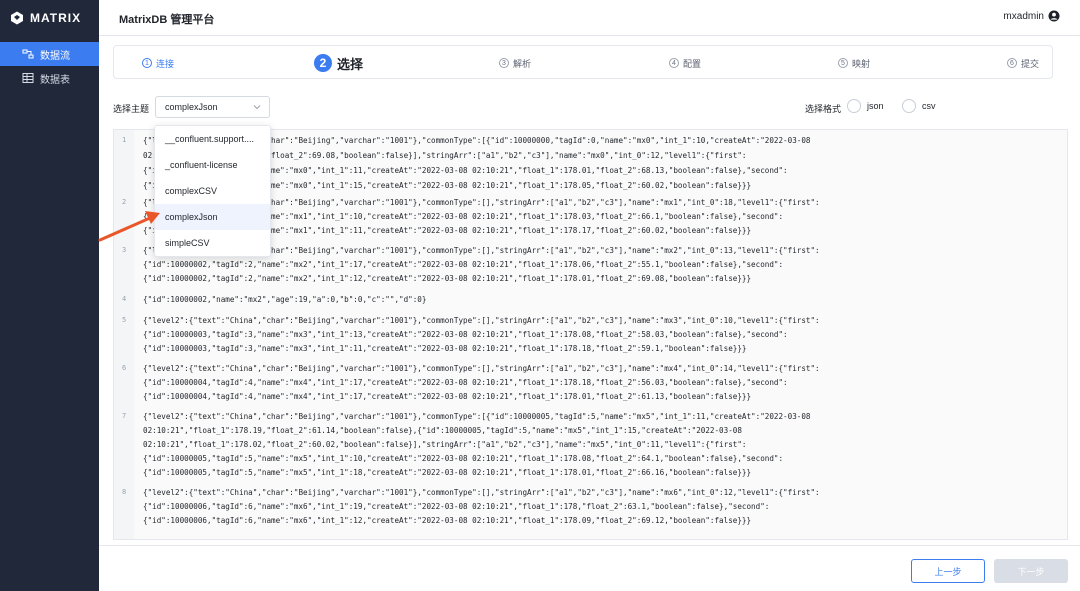 The width and height of the screenshot is (1080, 591). What do you see at coordinates (124, 416) in the screenshot?
I see `line-number: 7` at bounding box center [124, 416].